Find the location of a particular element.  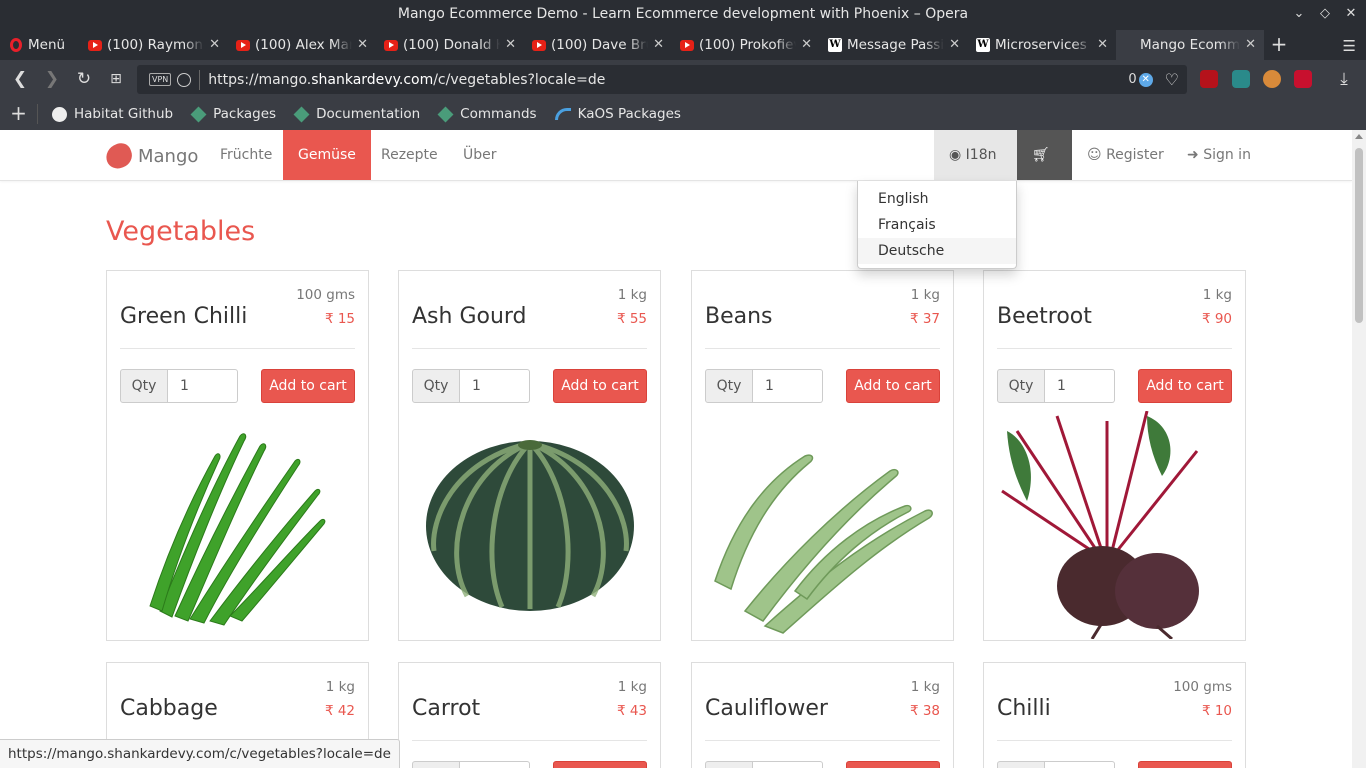

browser-tab: (100) Raymond ✕ is located at coordinates (154, 45).